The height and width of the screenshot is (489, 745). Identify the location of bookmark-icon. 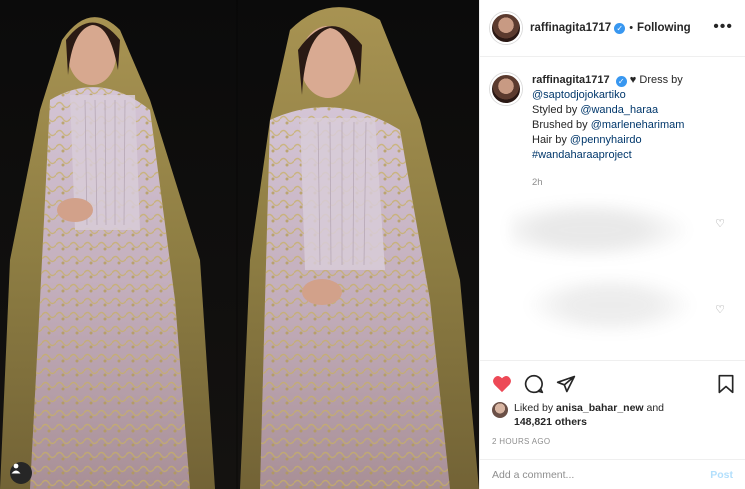
(726, 384).